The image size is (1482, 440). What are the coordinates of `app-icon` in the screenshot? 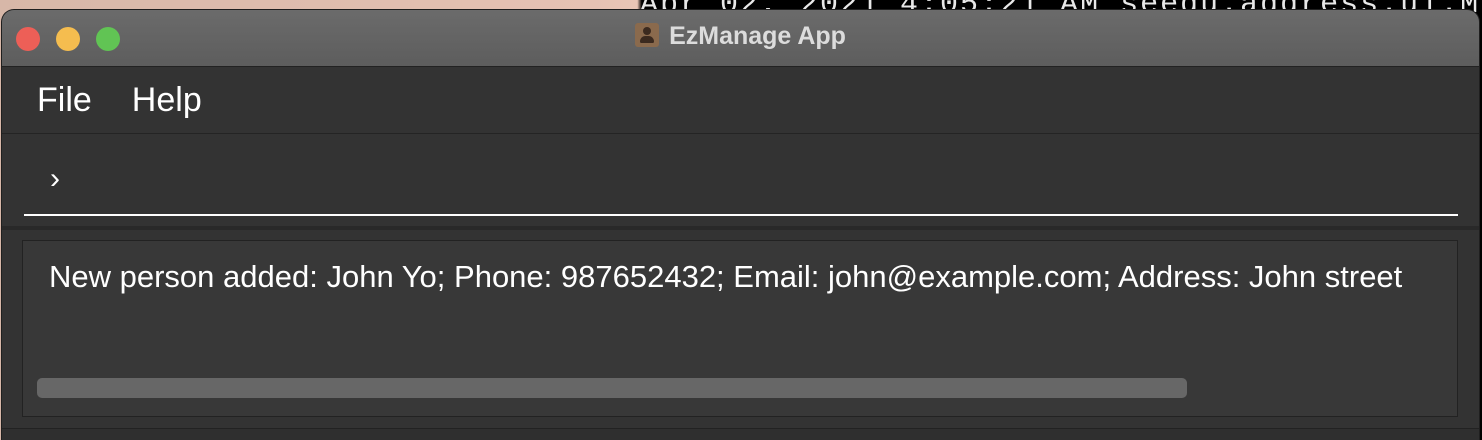 It's located at (647, 35).